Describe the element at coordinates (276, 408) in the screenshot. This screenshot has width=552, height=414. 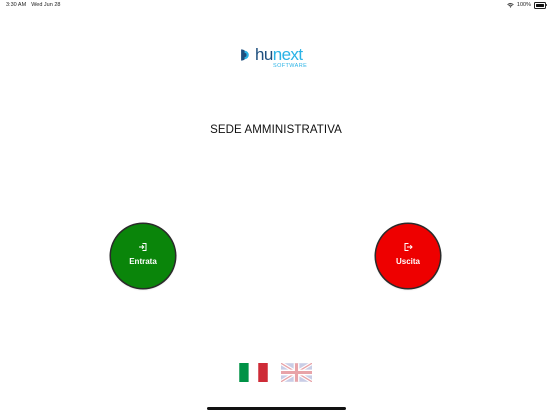
I see `home-indicator` at that location.